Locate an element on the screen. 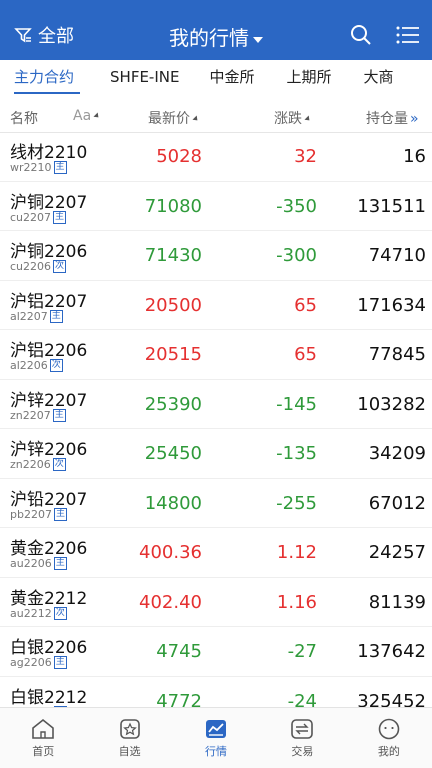 Image resolution: width=432 pixels, height=768 pixels. tabbar-profile: 我的 is located at coordinates (389, 738).